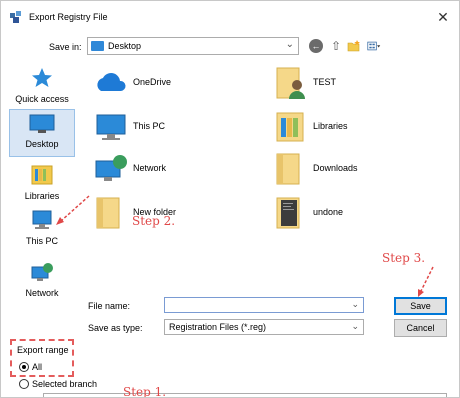 The height and width of the screenshot is (398, 460). Describe the element at coordinates (354, 46) in the screenshot. I see `new-folder-icon` at that location.